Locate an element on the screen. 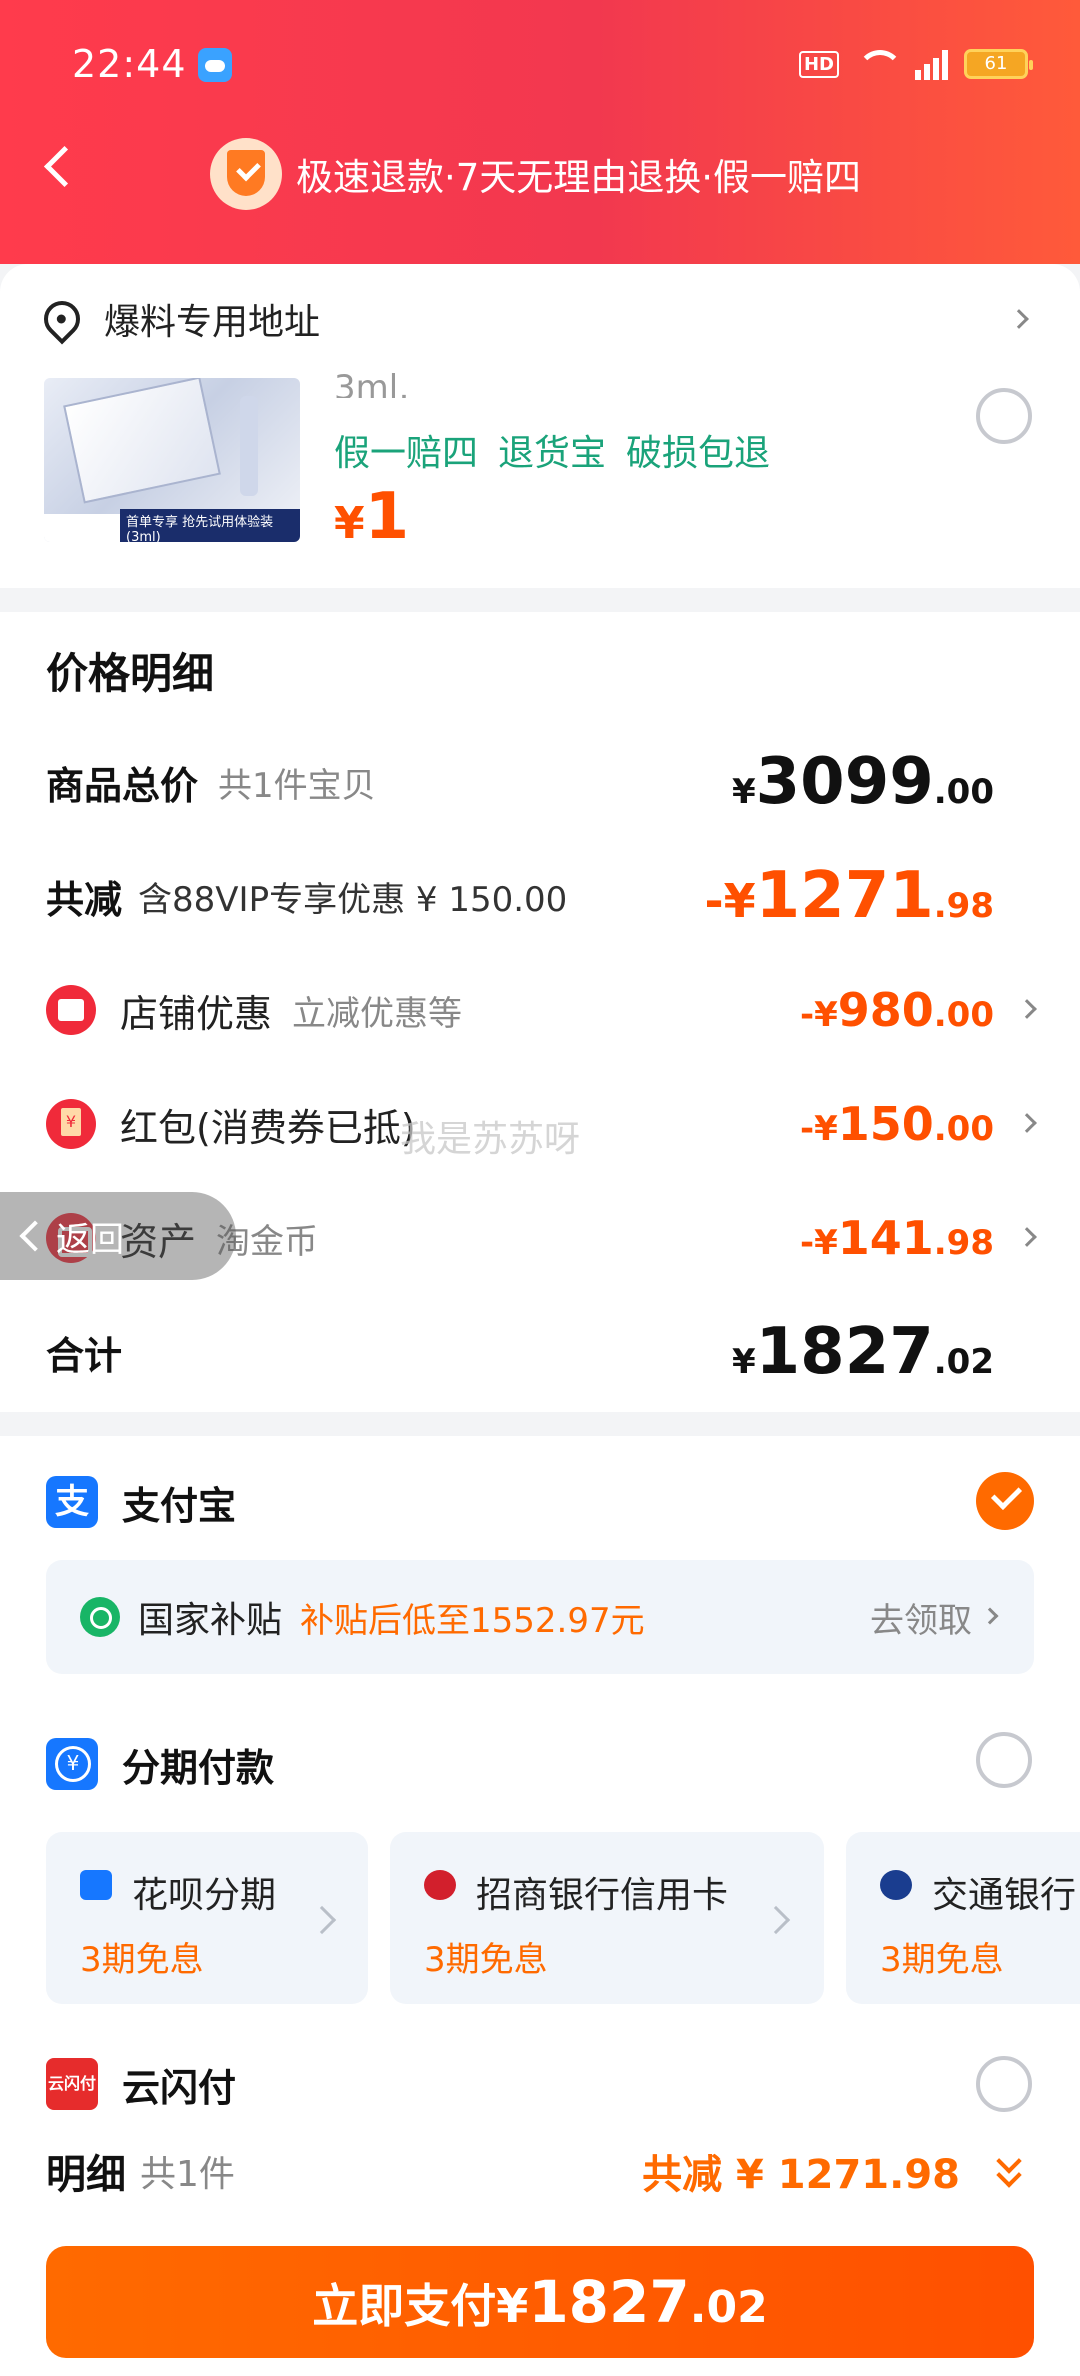  plan-name: 招商银行信用卡 is located at coordinates (602, 1895).